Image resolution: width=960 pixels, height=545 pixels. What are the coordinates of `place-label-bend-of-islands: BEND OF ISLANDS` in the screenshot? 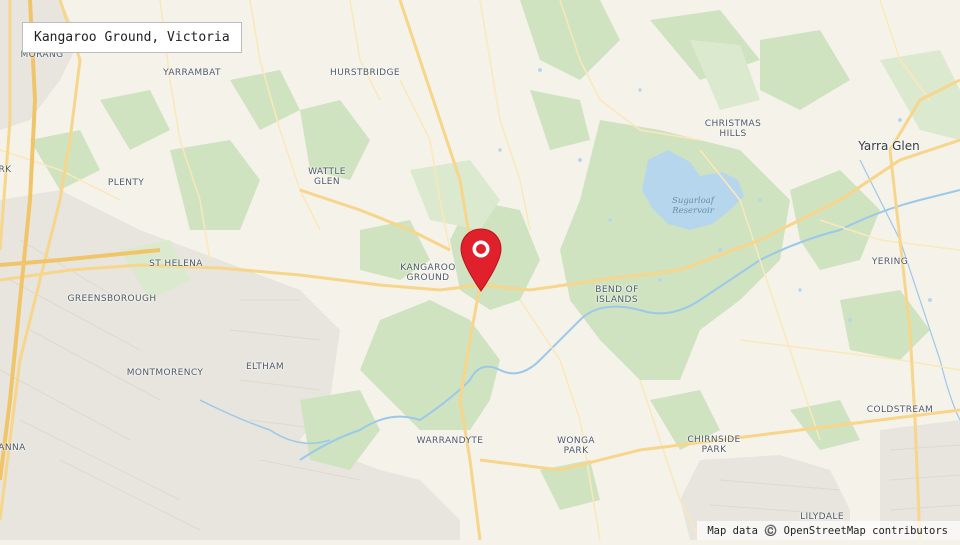 It's located at (617, 295).